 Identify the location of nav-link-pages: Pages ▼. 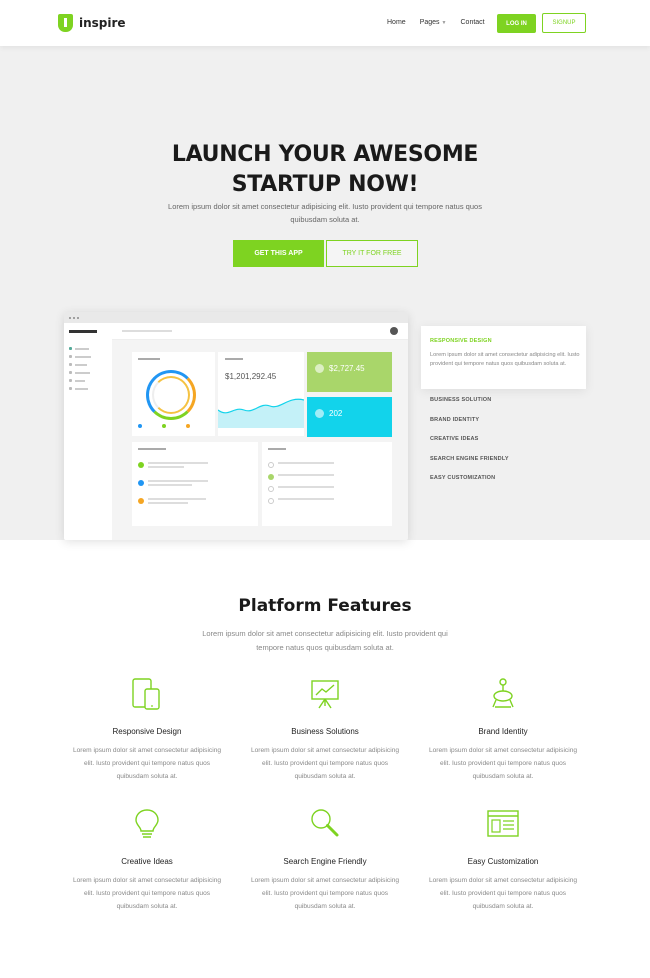
(433, 22).